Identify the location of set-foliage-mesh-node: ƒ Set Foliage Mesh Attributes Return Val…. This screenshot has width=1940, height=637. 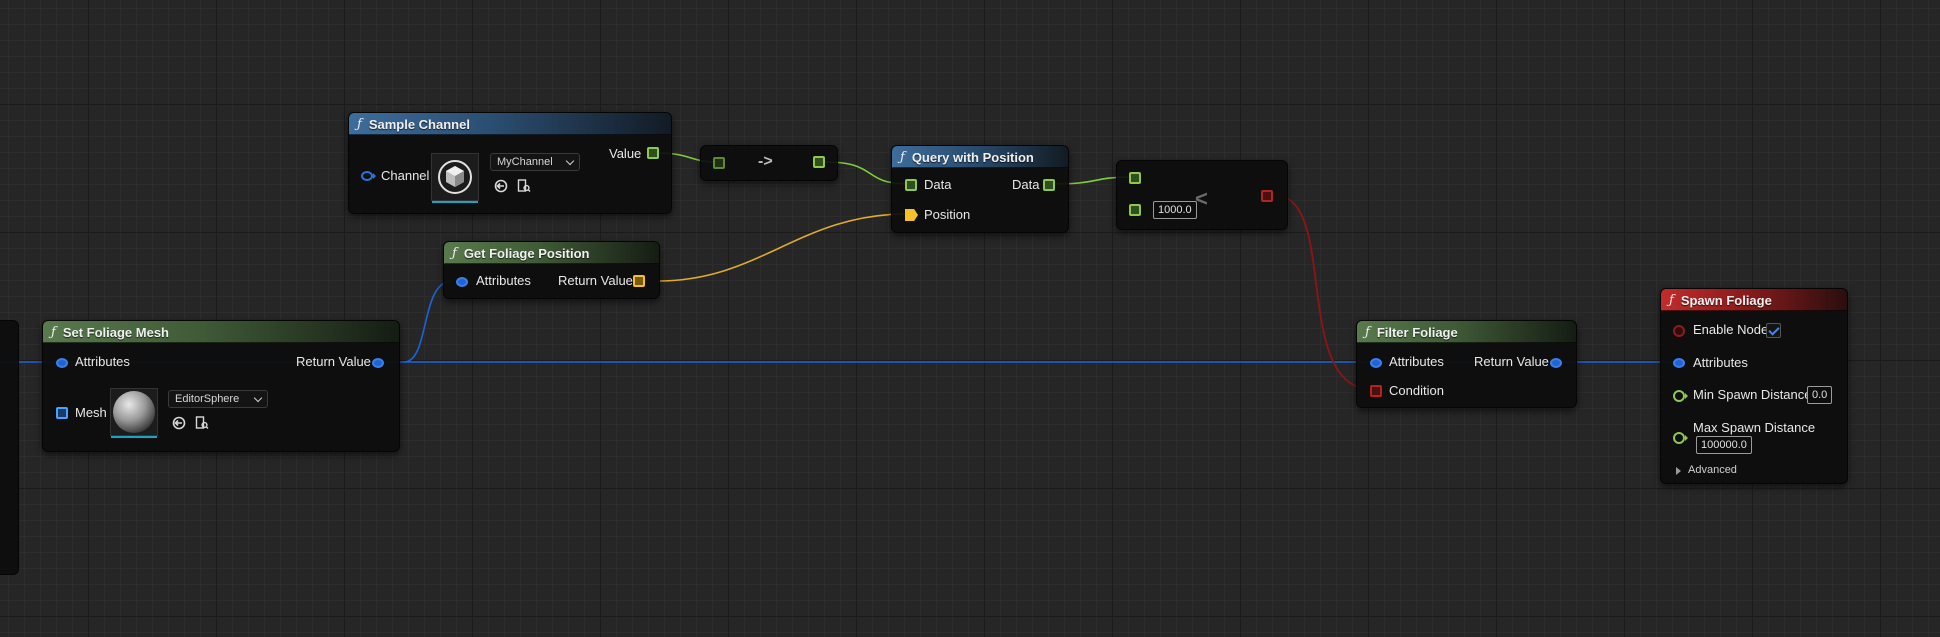
(221, 386).